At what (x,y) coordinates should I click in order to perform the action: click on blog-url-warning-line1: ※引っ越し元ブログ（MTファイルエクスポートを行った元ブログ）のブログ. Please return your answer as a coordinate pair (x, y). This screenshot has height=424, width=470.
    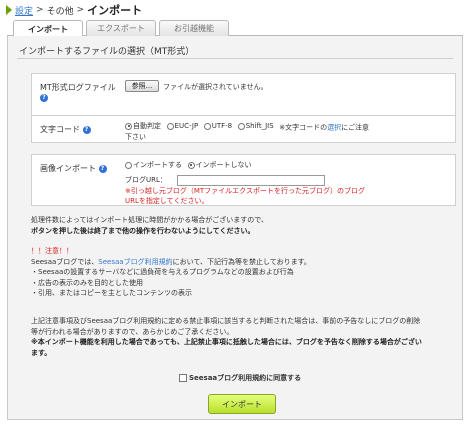
    Looking at the image, I should click on (245, 191).